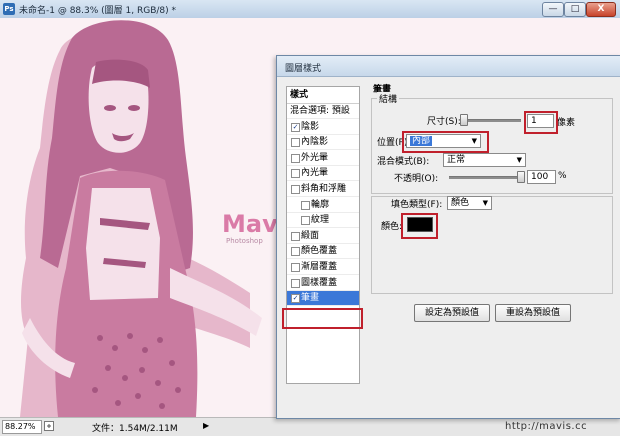 This screenshot has height=436, width=620. Describe the element at coordinates (541, 122) in the screenshot. I see `highlight-box-size` at that location.